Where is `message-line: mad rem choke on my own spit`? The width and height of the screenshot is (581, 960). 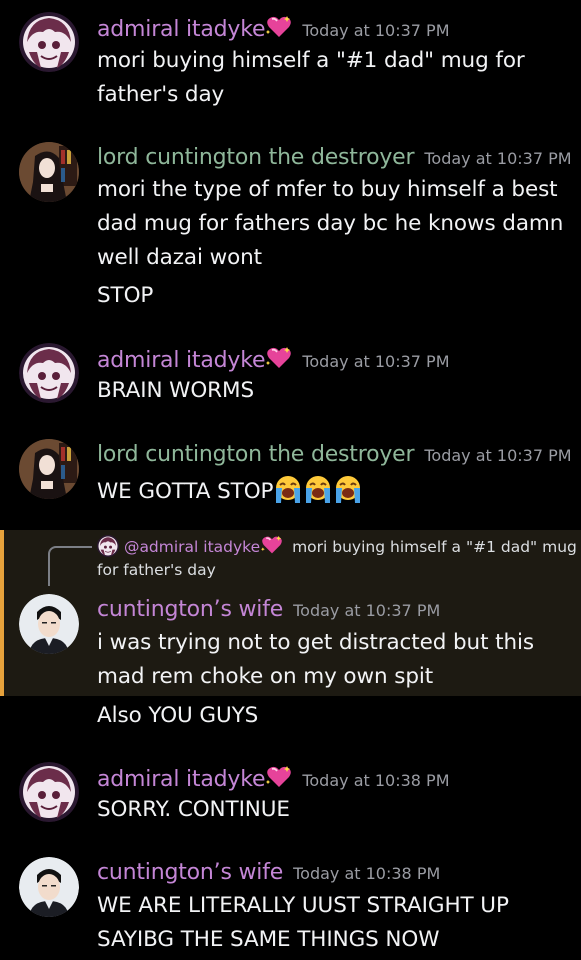 message-line: mad rem choke on my own spit is located at coordinates (265, 676).